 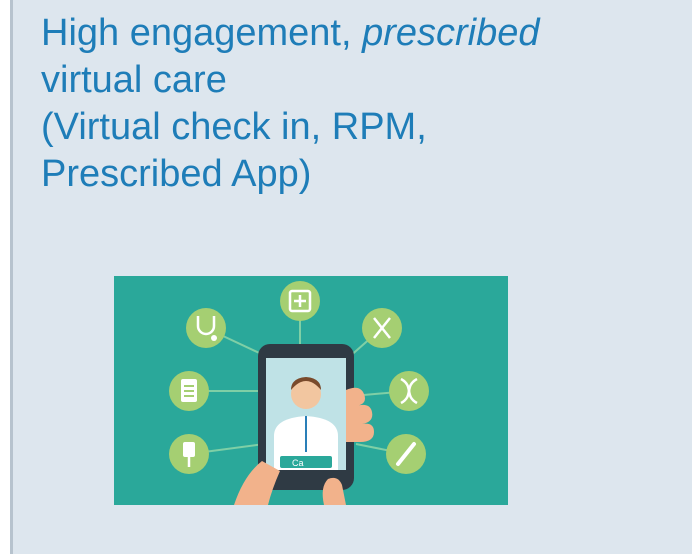 What do you see at coordinates (206, 328) in the screenshot?
I see `stethoscope-icon` at bounding box center [206, 328].